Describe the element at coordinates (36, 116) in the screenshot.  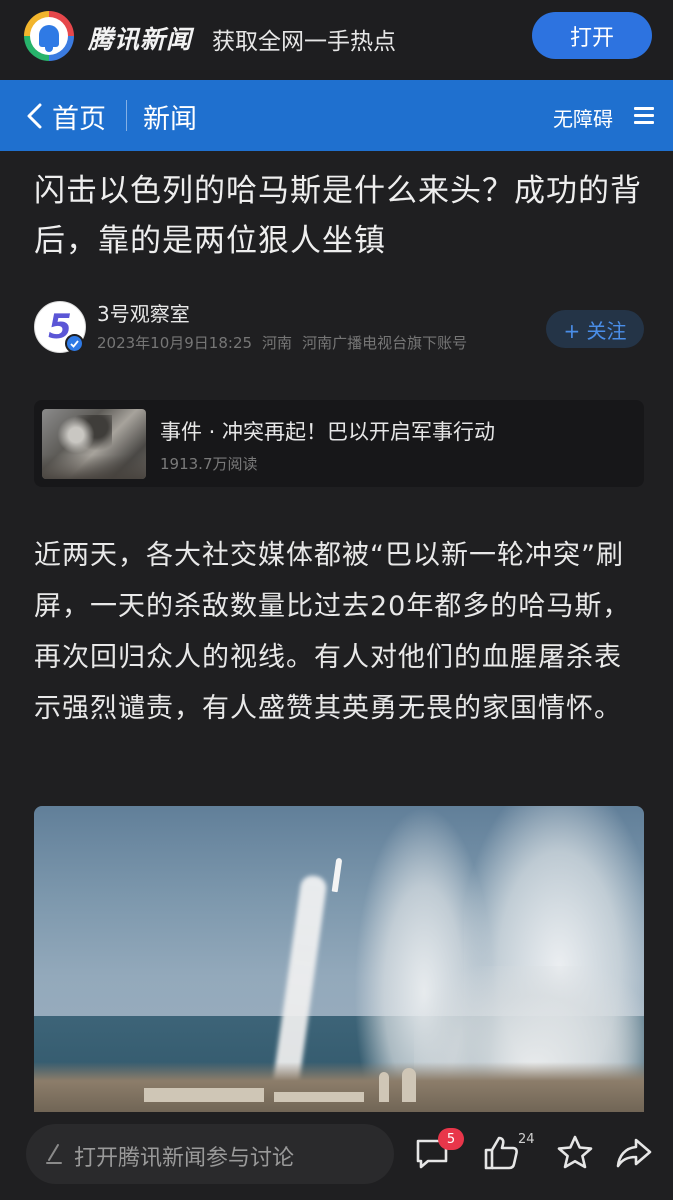
I see `chevron-left-icon` at that location.